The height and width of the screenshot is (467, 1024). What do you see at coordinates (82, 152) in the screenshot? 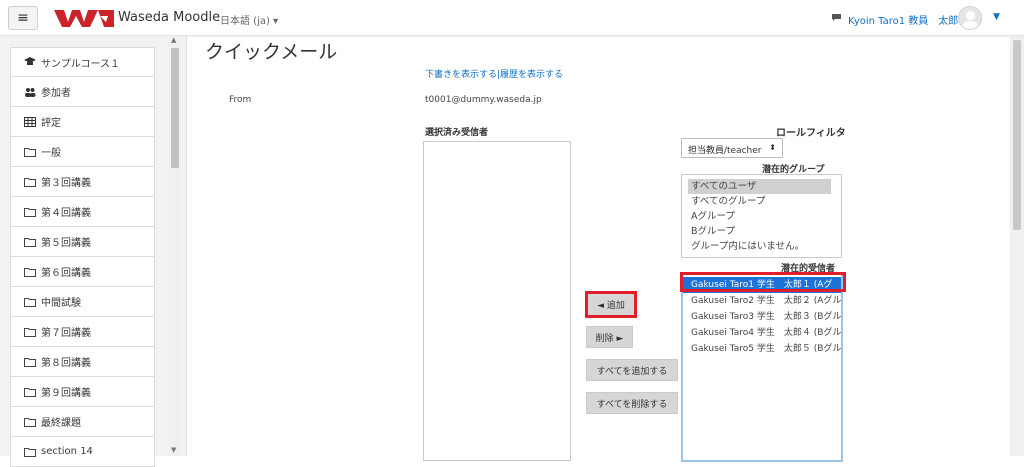
I see `drawer-item: 一般` at bounding box center [82, 152].